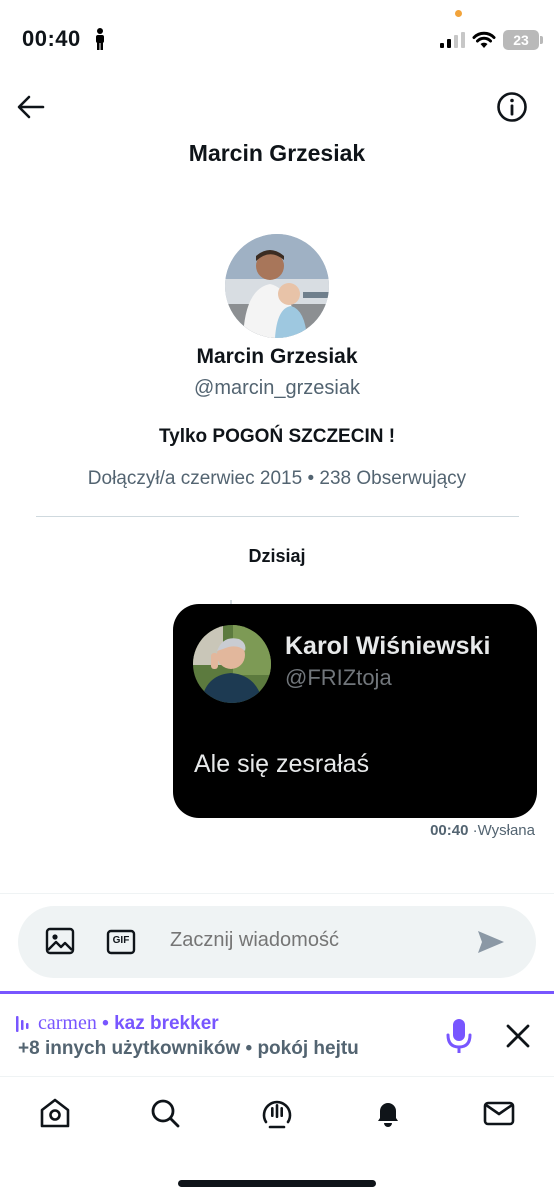  Describe the element at coordinates (100, 39) in the screenshot. I see `person-icon` at that location.